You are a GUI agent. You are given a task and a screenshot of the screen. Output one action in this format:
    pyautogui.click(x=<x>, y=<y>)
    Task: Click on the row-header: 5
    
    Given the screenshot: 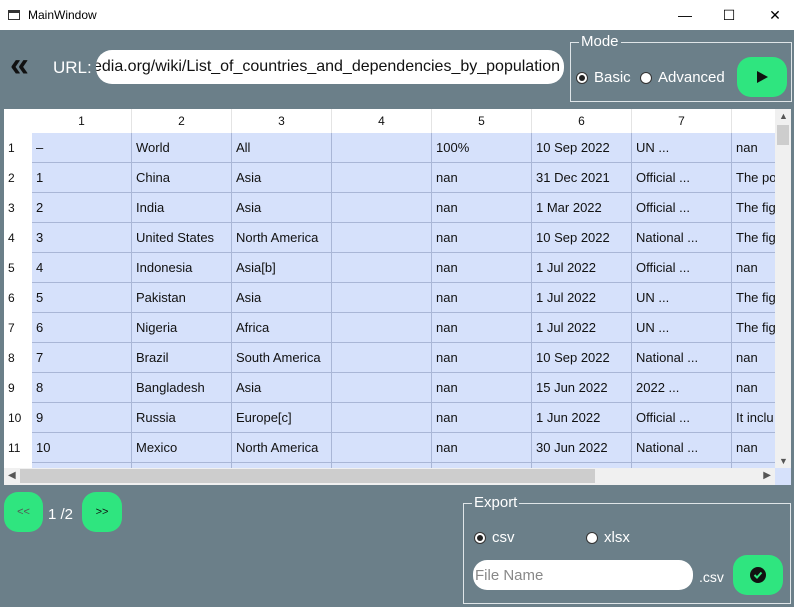 What is the action you would take?
    pyautogui.click(x=18, y=268)
    